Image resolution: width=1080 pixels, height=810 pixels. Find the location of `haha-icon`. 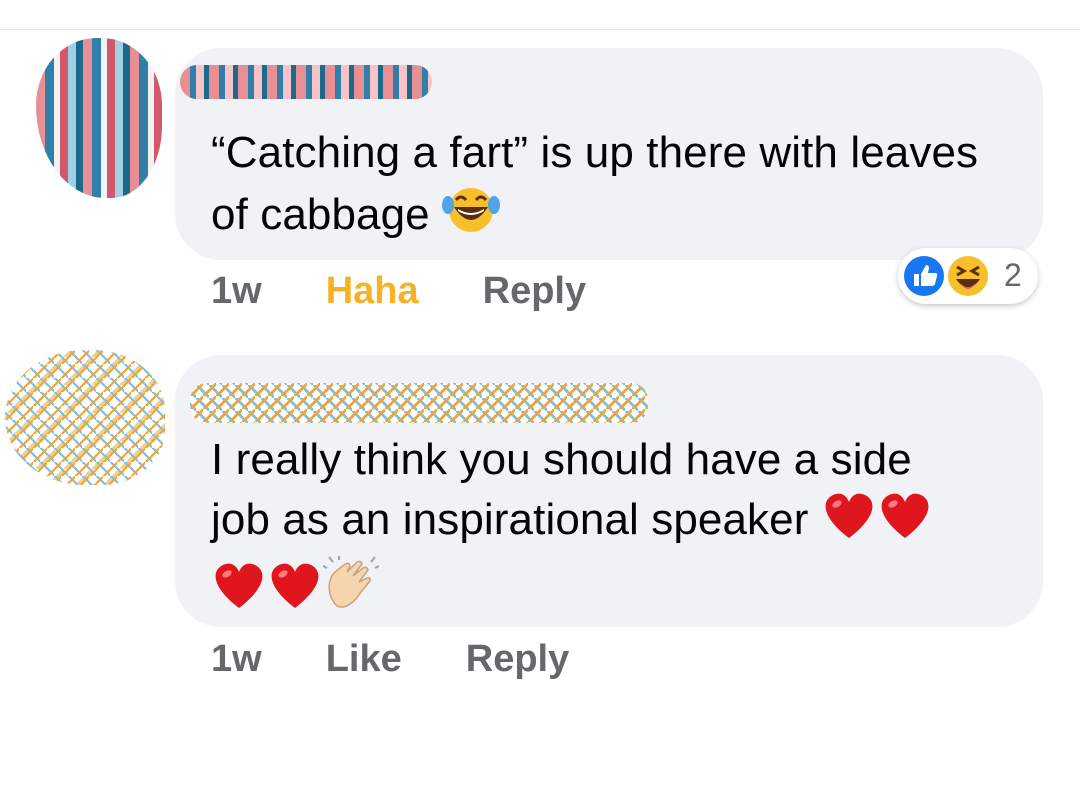

haha-icon is located at coordinates (968, 278).